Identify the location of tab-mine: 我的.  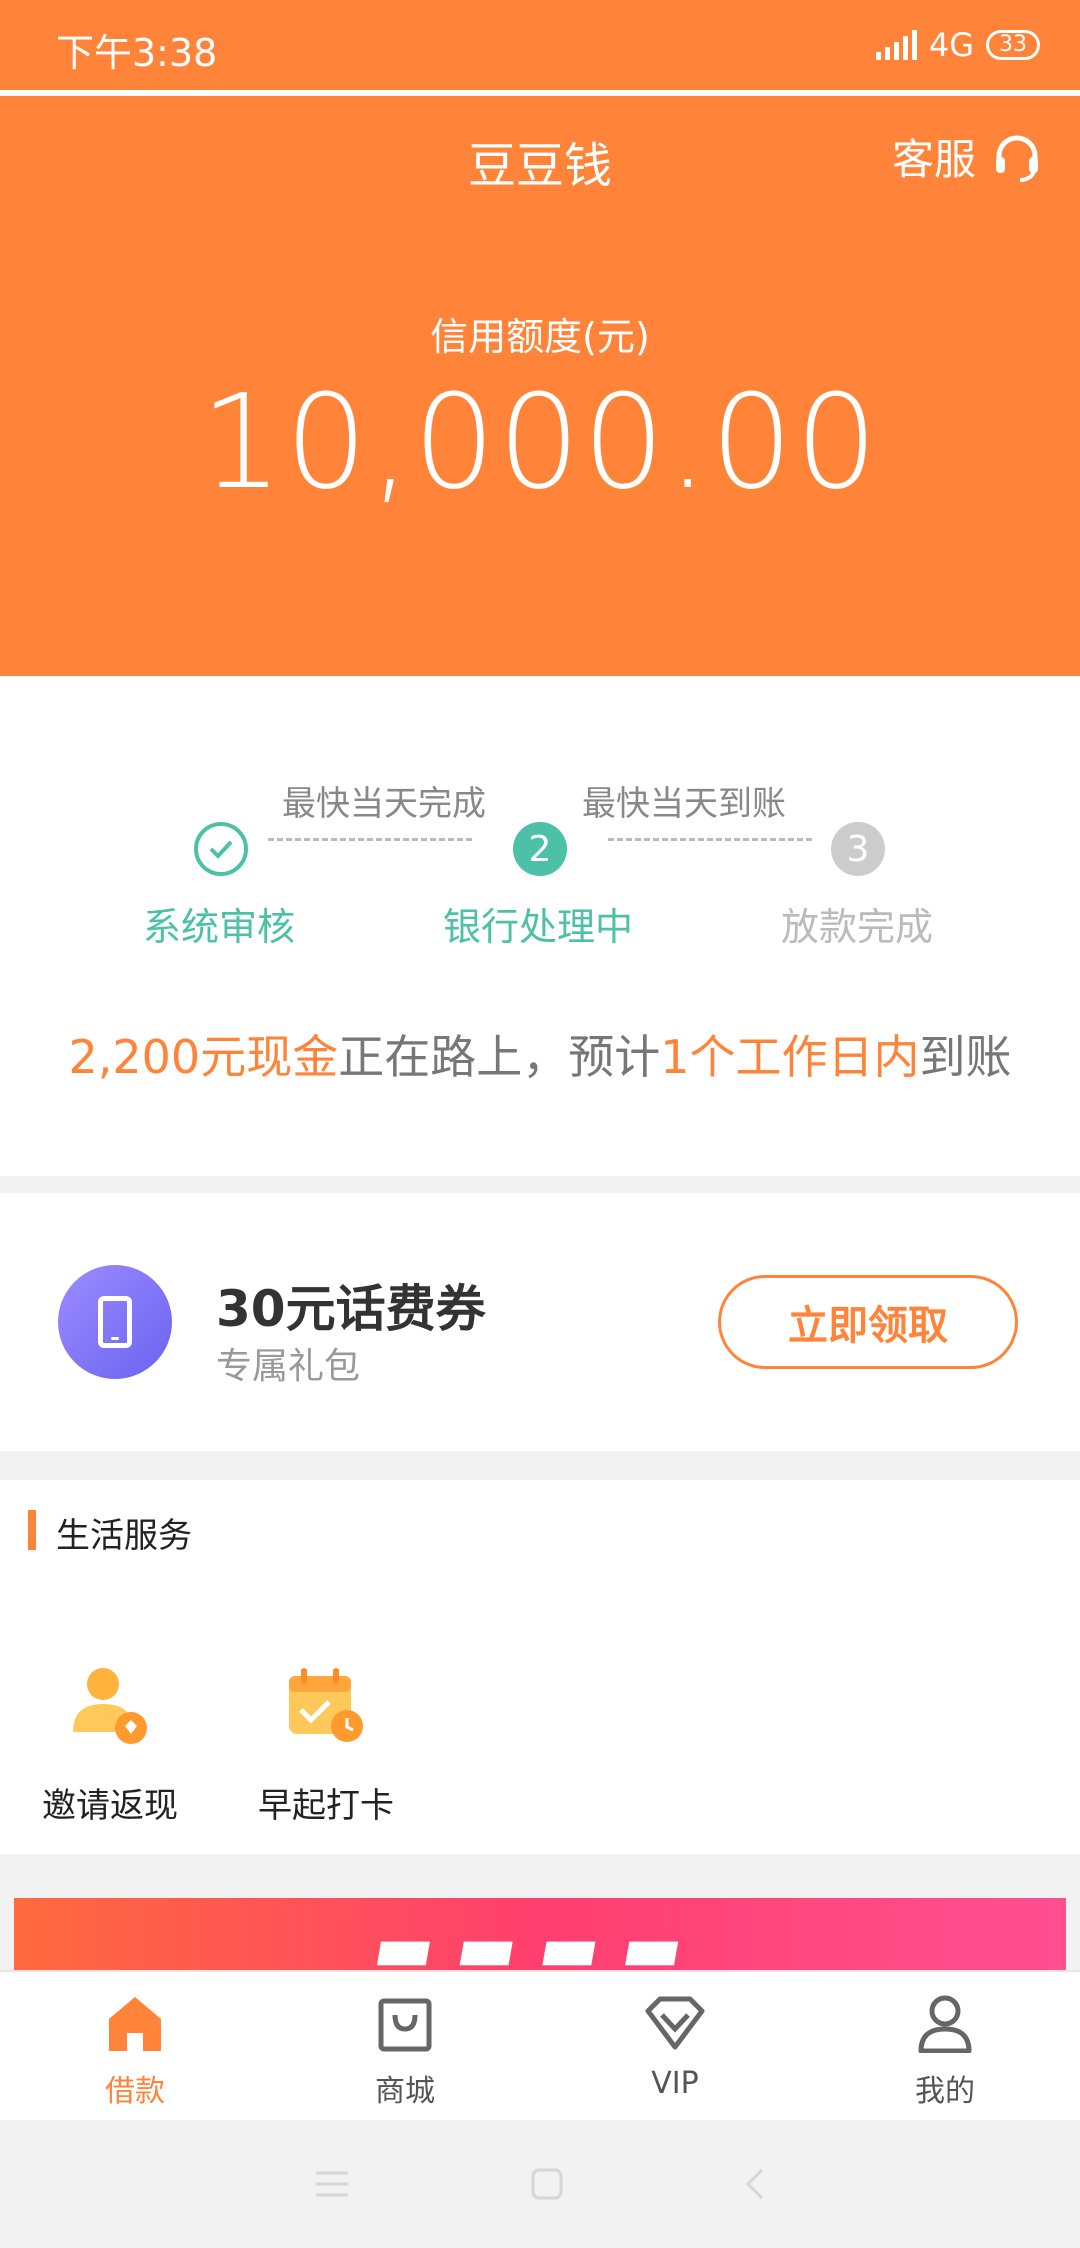
(945, 2046).